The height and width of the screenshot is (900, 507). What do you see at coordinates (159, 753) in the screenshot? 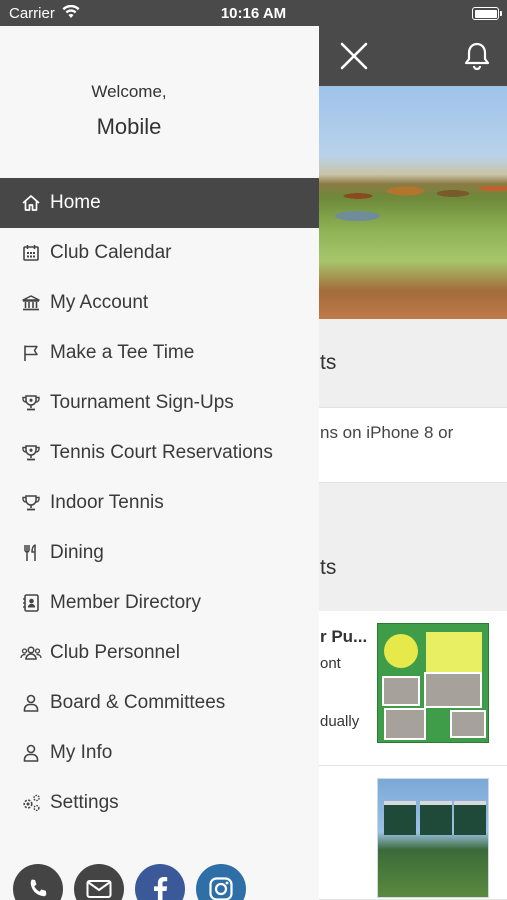
I see `menu-item-my-info: My Info` at bounding box center [159, 753].